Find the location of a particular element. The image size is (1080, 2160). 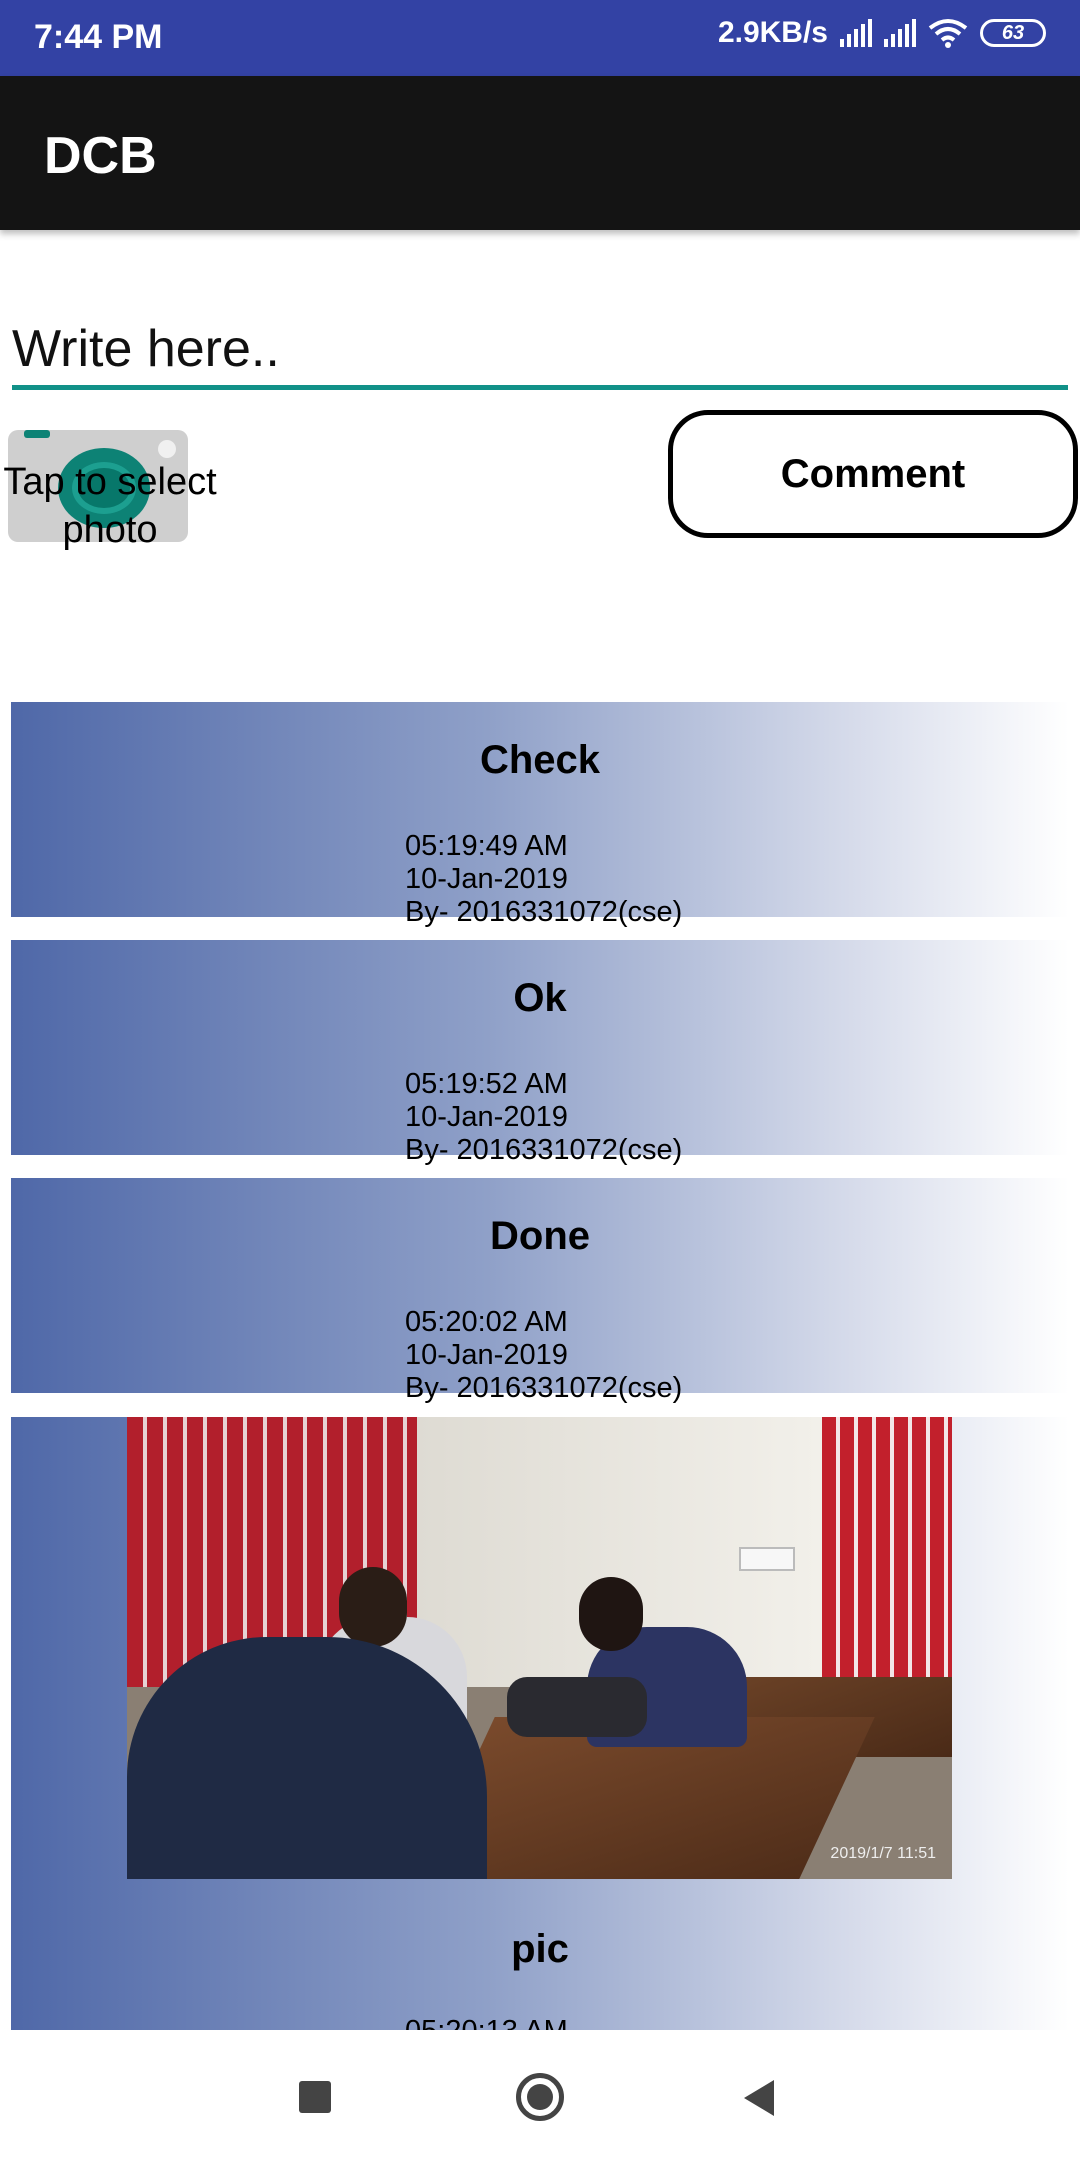

post-time: 05:19:49 AM is located at coordinates (486, 846).